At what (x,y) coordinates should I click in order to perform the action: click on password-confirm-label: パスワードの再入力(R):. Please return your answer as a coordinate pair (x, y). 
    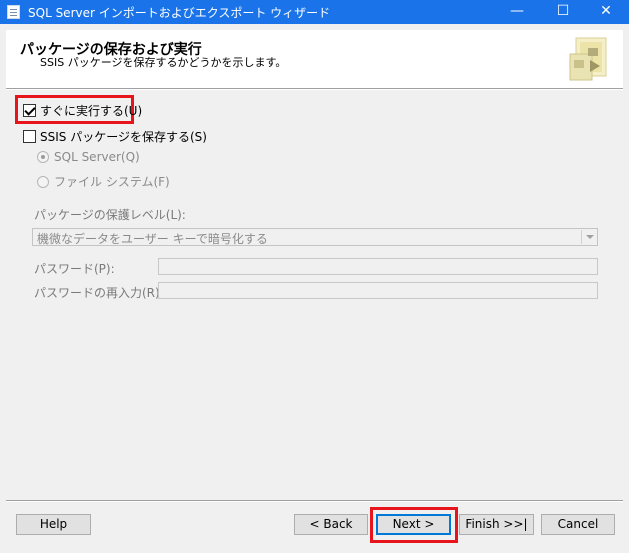
    Looking at the image, I should click on (99, 293).